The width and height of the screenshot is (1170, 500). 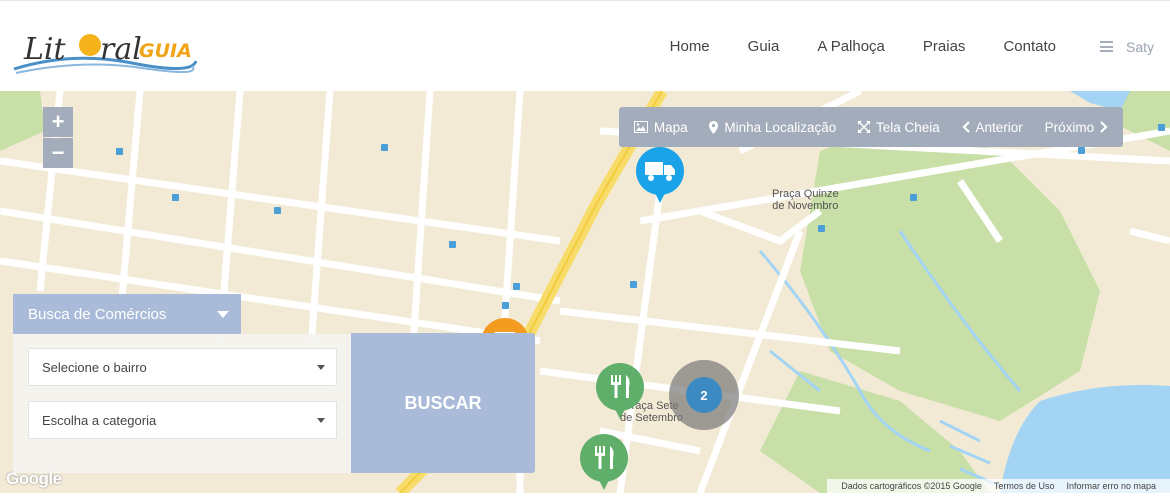 I want to click on svg-text: ral, so click(x=121, y=49).